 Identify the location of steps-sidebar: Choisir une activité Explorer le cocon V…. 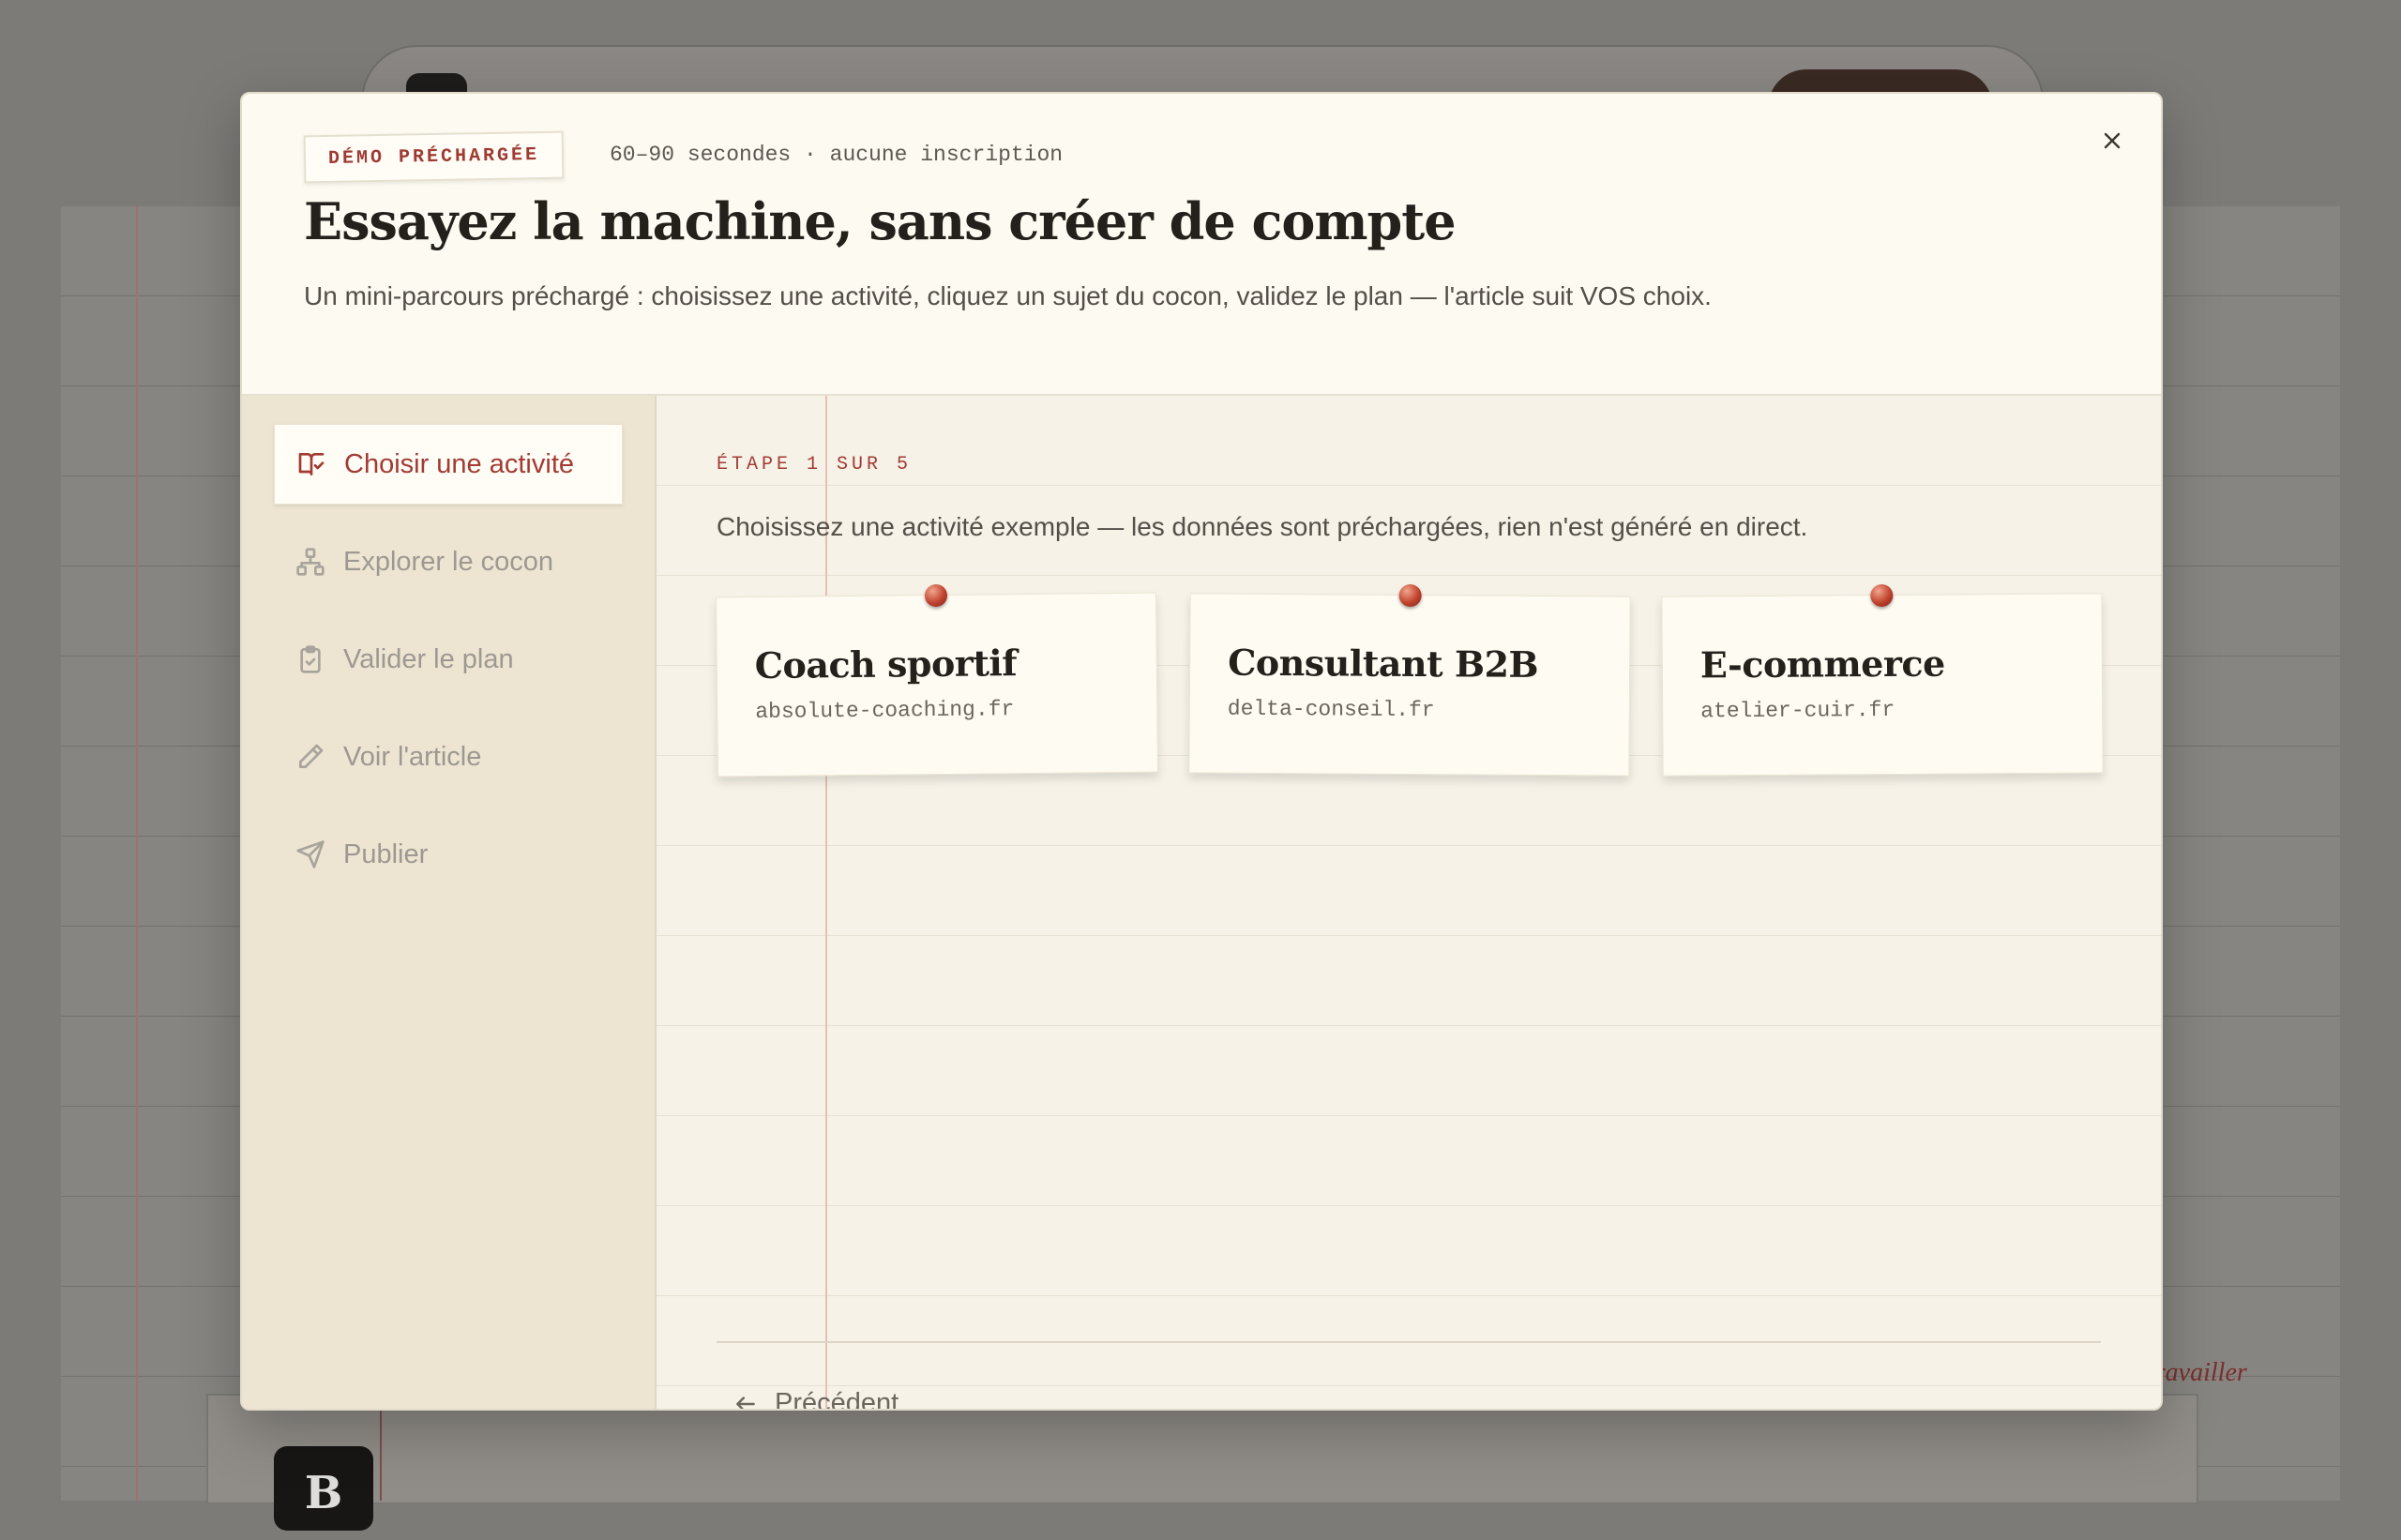
(449, 902).